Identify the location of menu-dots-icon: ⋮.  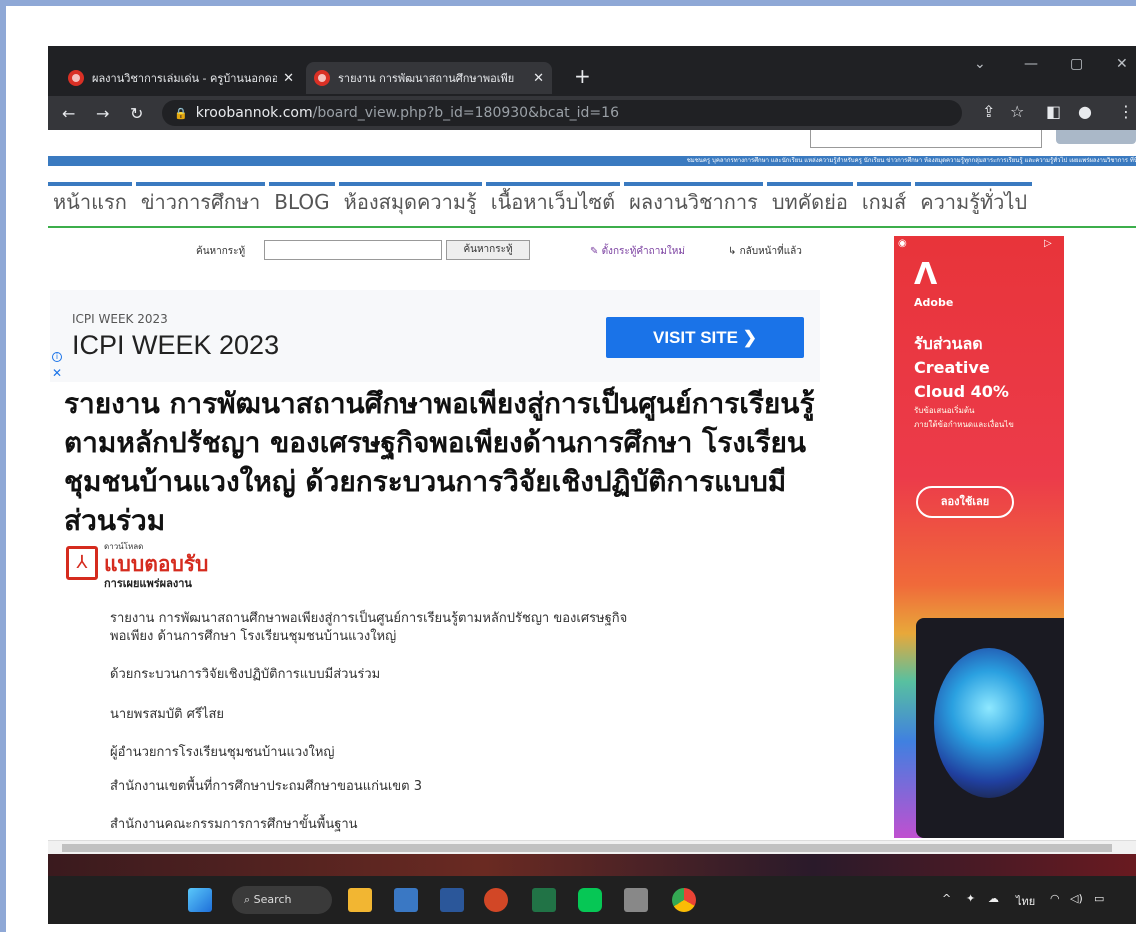
(1126, 111).